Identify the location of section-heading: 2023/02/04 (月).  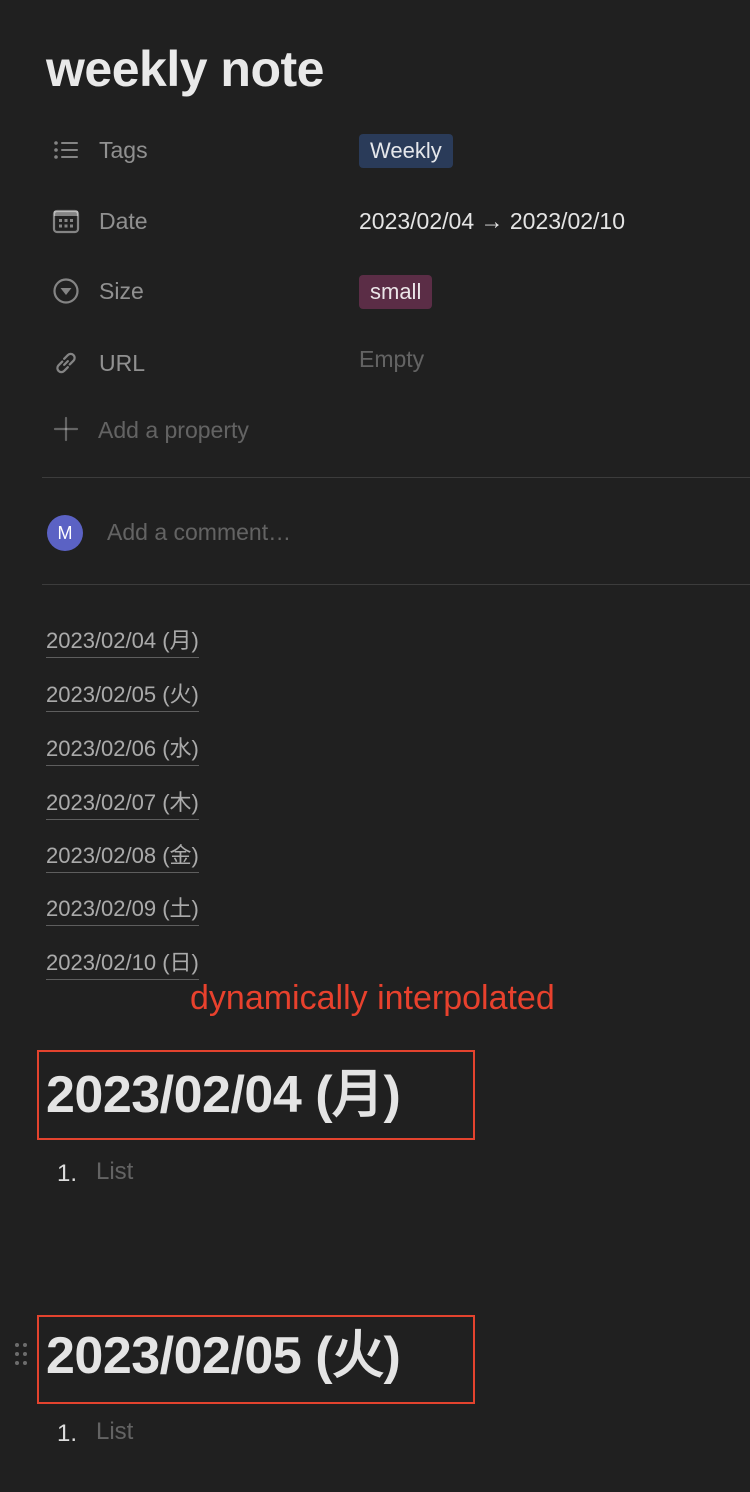
(223, 1095).